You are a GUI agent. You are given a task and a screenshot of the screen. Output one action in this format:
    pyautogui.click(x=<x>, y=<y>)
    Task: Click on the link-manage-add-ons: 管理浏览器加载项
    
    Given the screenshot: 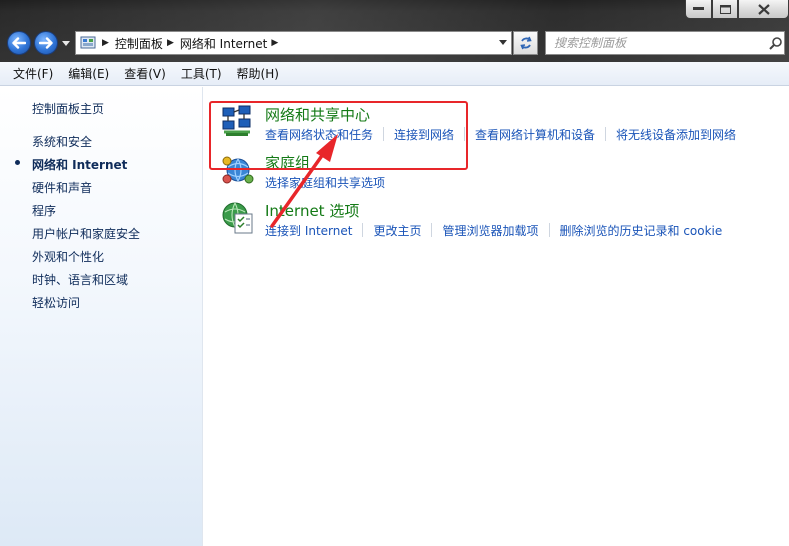 What is the action you would take?
    pyautogui.click(x=490, y=230)
    